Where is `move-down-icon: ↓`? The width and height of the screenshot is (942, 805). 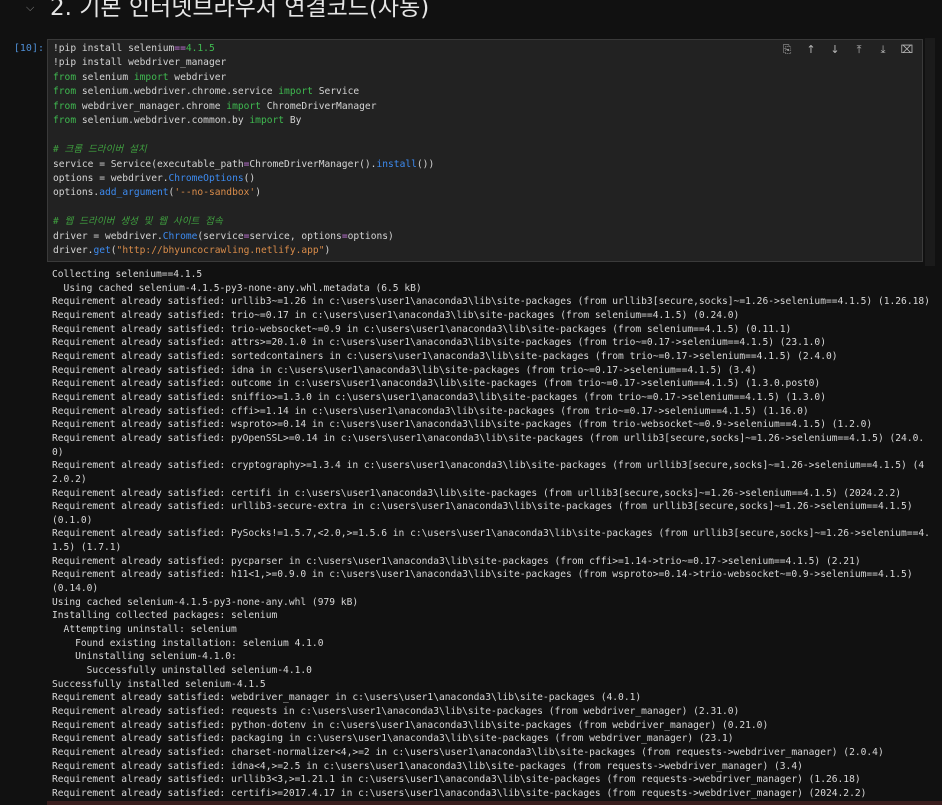 move-down-icon: ↓ is located at coordinates (835, 50).